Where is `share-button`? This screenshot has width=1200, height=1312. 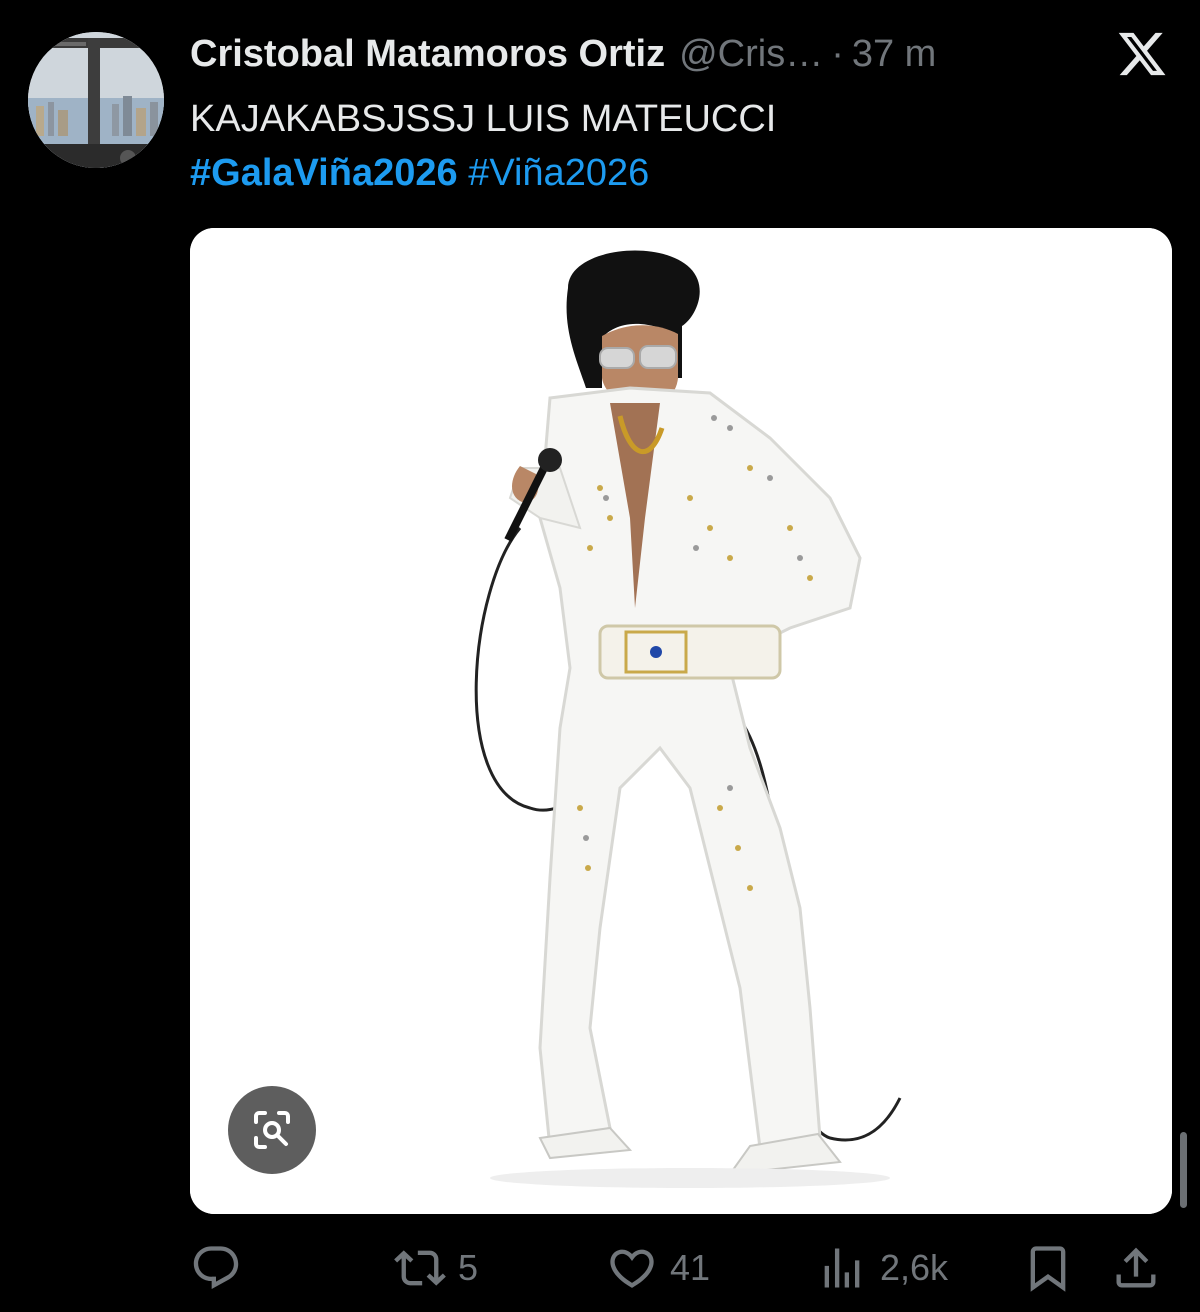 share-button is located at coordinates (1136, 1268).